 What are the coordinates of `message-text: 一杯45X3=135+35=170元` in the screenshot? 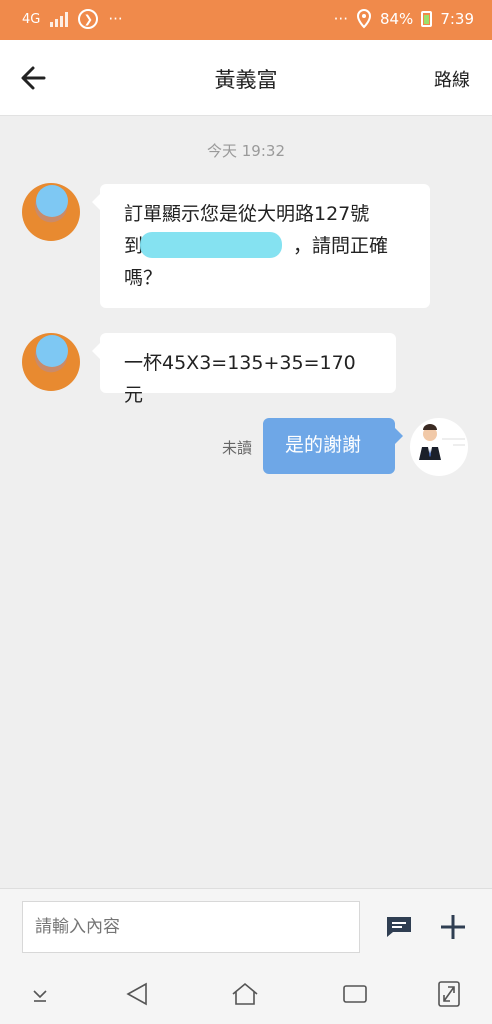 It's located at (240, 379).